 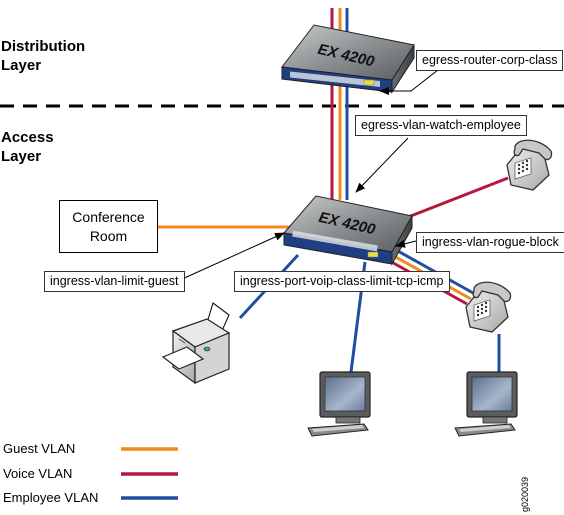 What do you see at coordinates (525, 494) in the screenshot?
I see `figure-id: g020039` at bounding box center [525, 494].